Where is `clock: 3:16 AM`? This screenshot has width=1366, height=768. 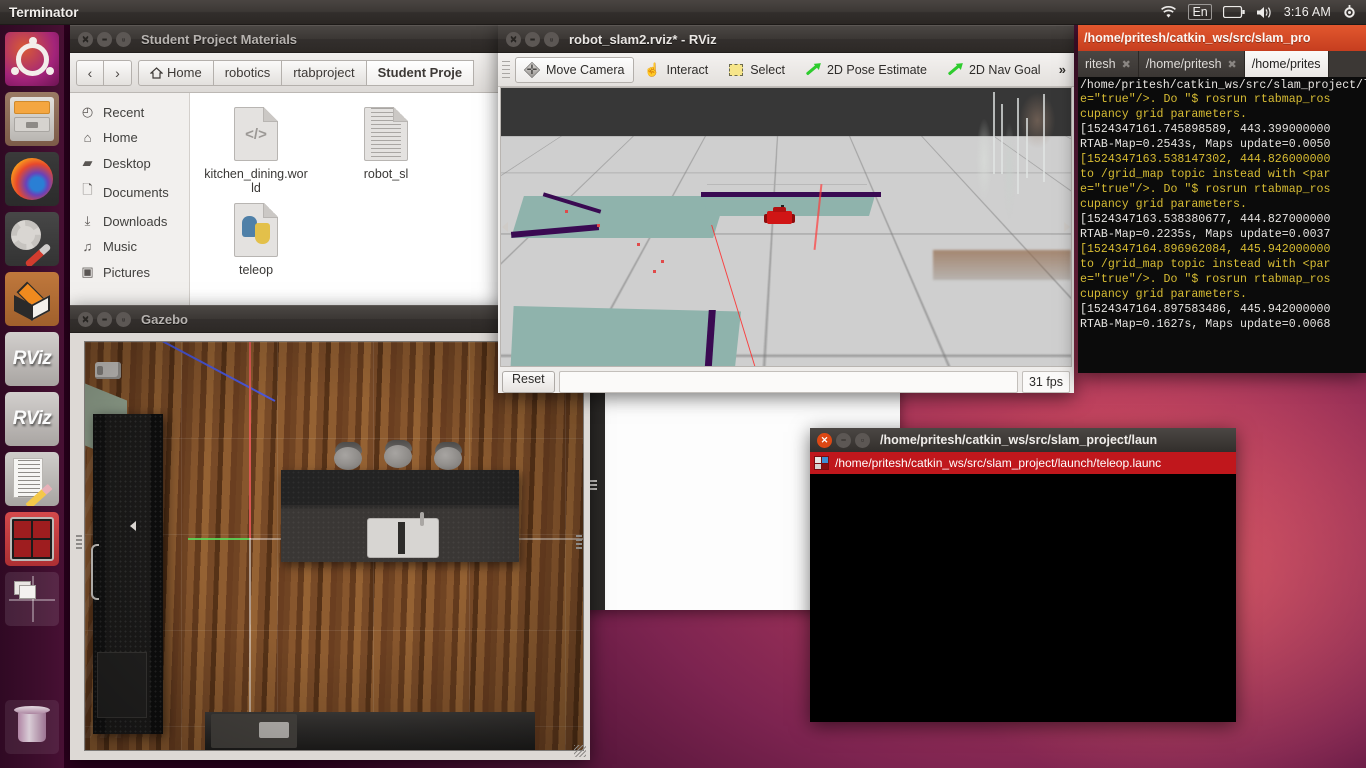
clock: 3:16 AM is located at coordinates (1307, 12).